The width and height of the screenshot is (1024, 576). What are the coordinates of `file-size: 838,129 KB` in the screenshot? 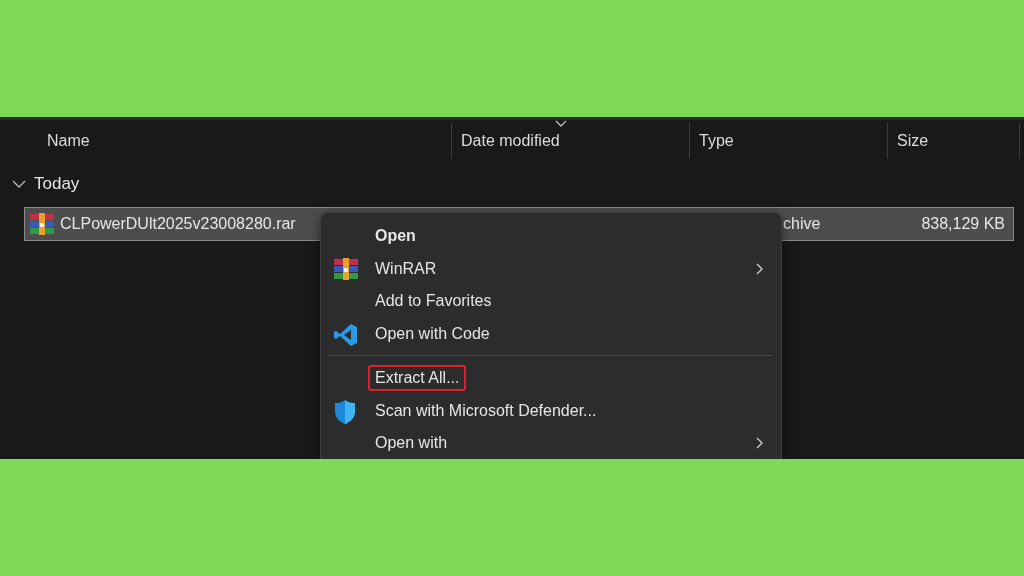 It's located at (963, 224).